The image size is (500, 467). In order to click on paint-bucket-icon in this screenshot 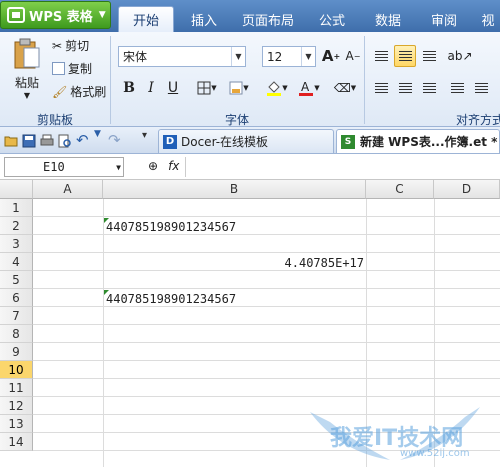, I will do `click(274, 88)`.